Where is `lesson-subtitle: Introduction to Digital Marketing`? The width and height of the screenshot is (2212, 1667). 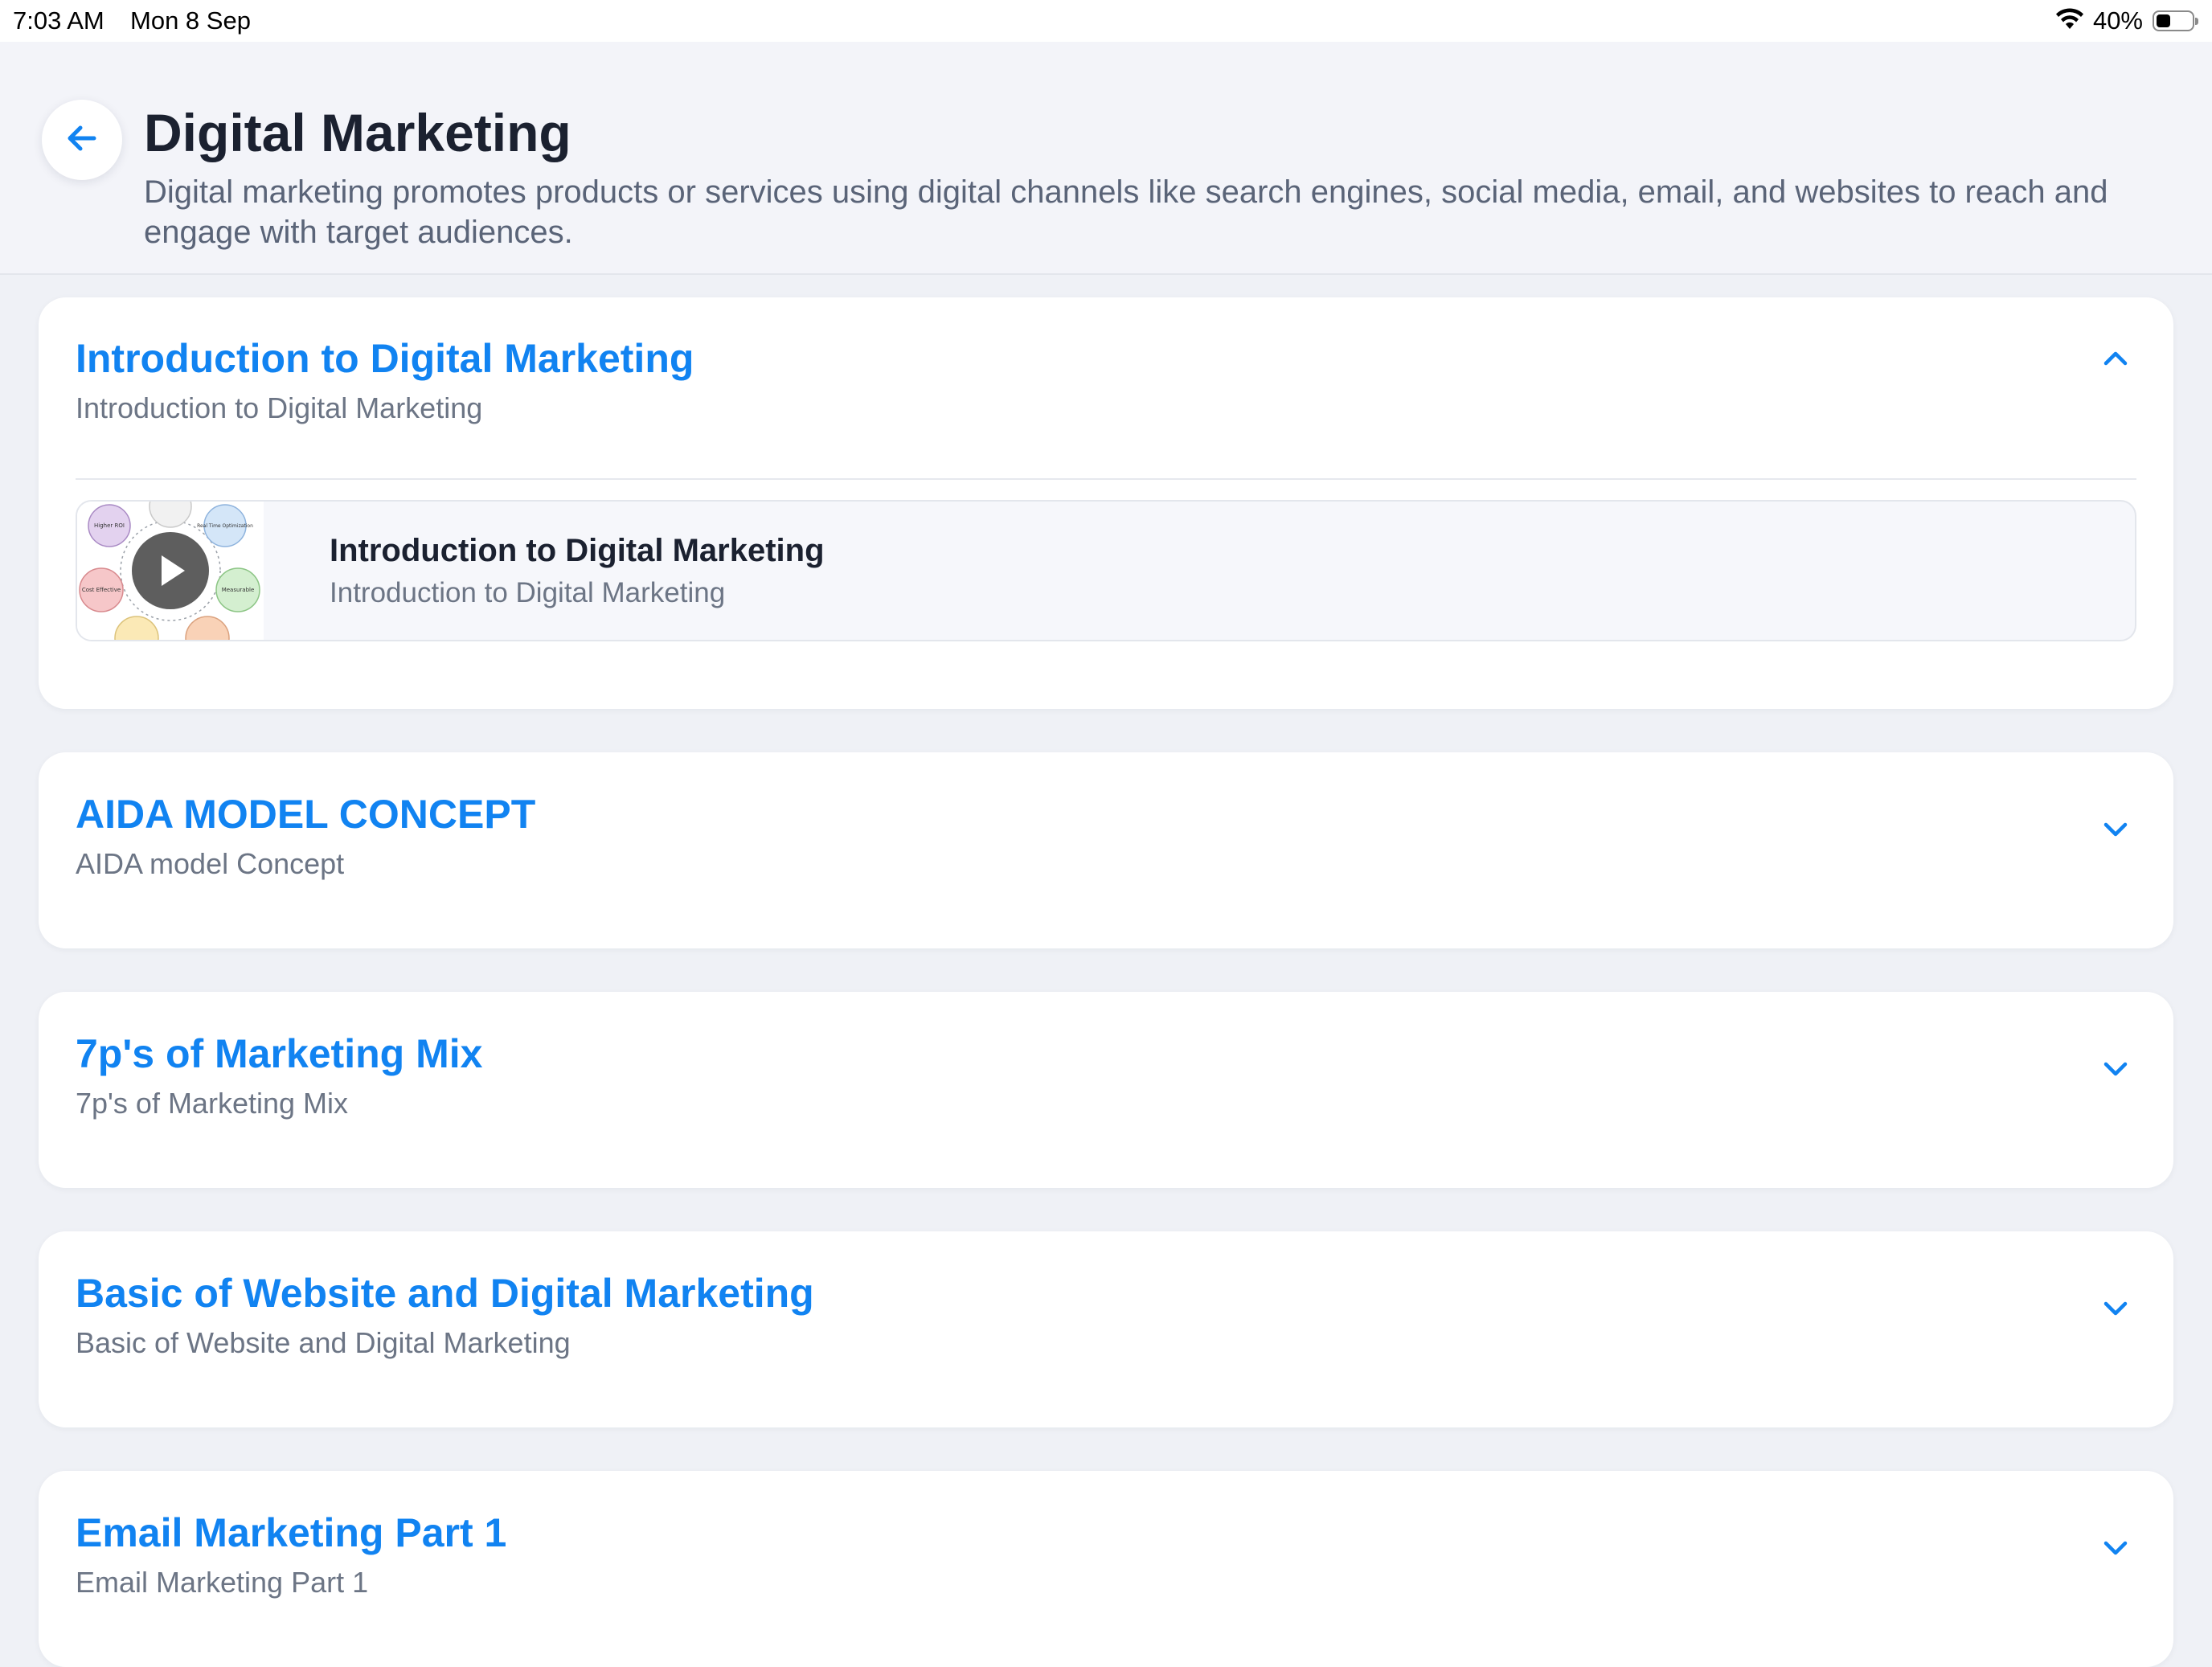
lesson-subtitle: Introduction to Digital Marketing is located at coordinates (528, 592).